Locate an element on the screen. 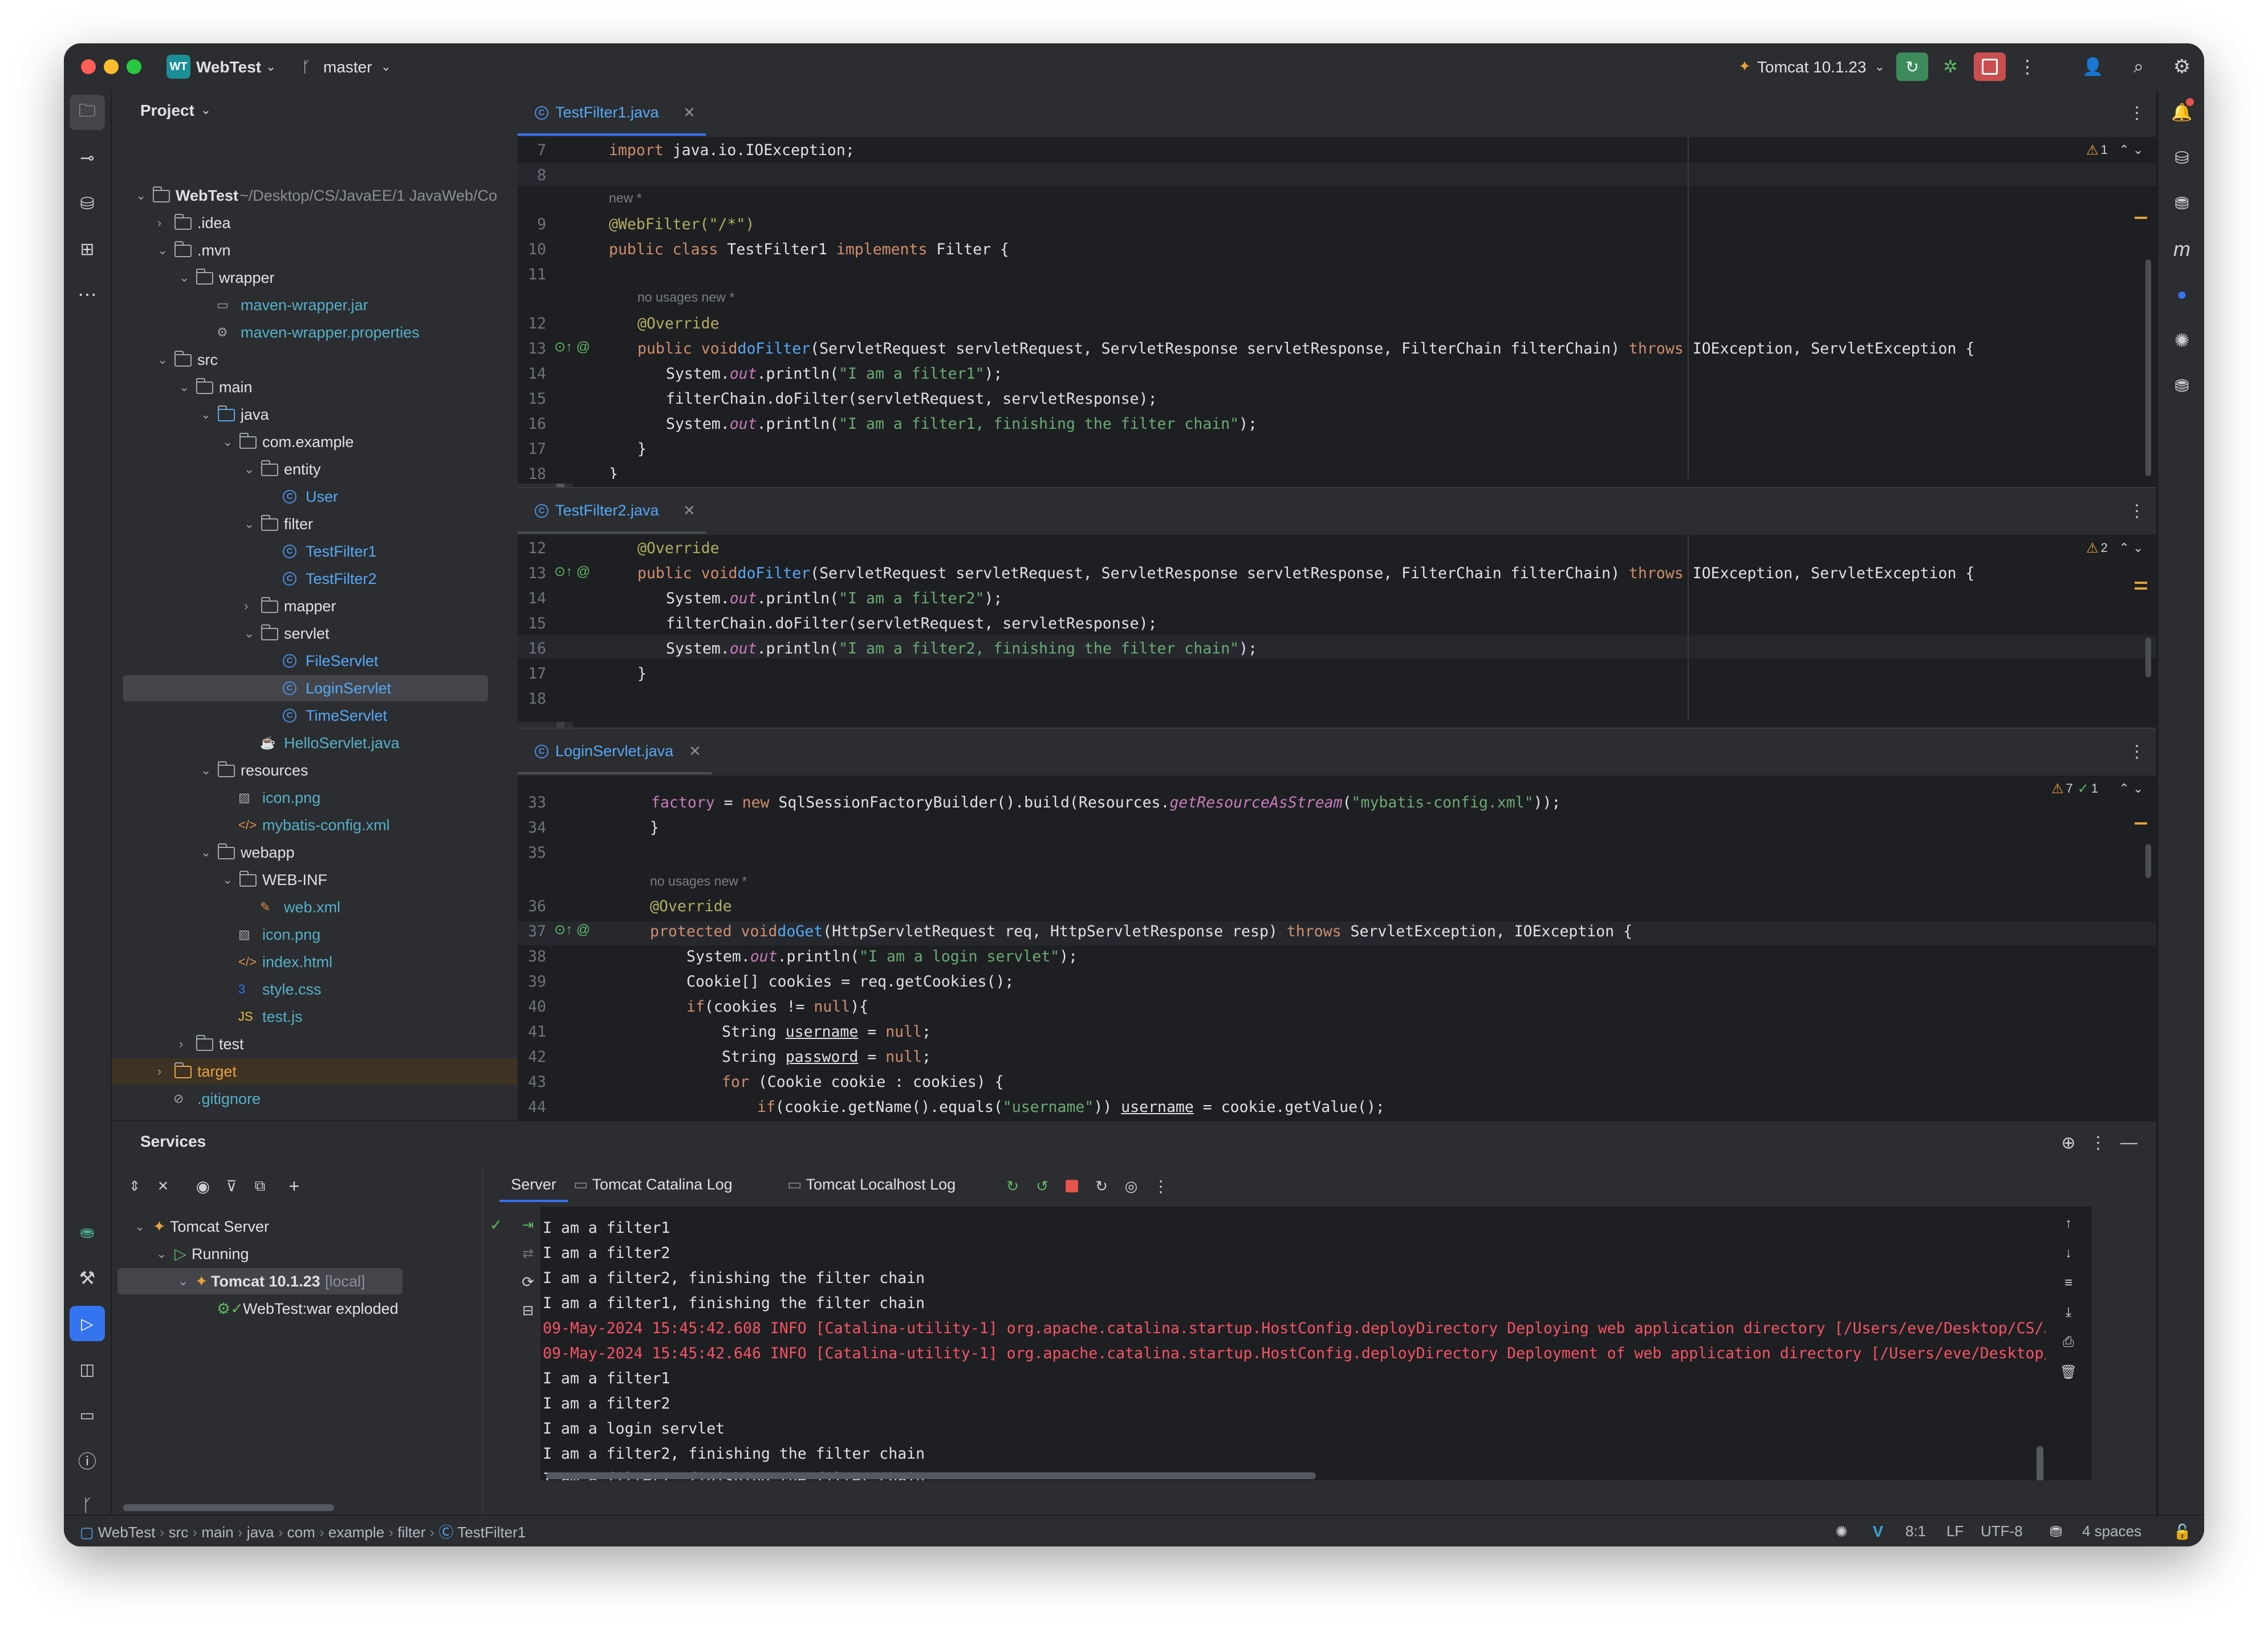  tree-row-selected: ⌄ ✦ Tomcat 10.1.23 [local] is located at coordinates (260, 1281).